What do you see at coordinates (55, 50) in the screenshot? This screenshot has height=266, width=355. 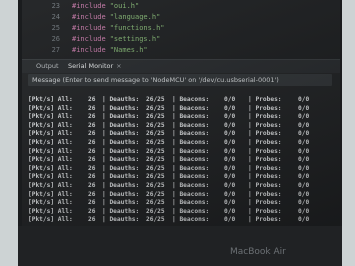 I see `line-number: 27` at bounding box center [55, 50].